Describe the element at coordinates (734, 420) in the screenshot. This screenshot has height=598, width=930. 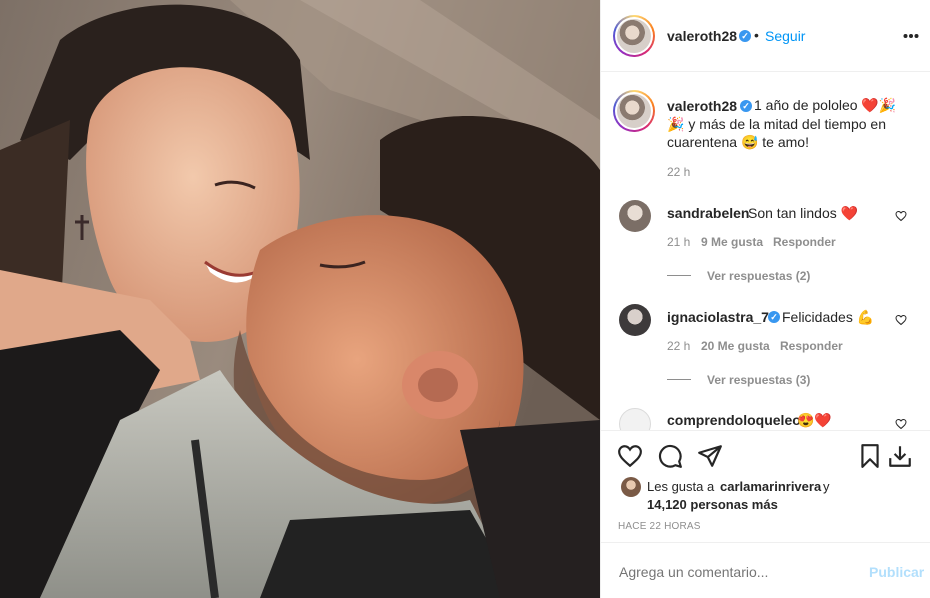
I see `comment-username: comprendoloqueleo` at that location.